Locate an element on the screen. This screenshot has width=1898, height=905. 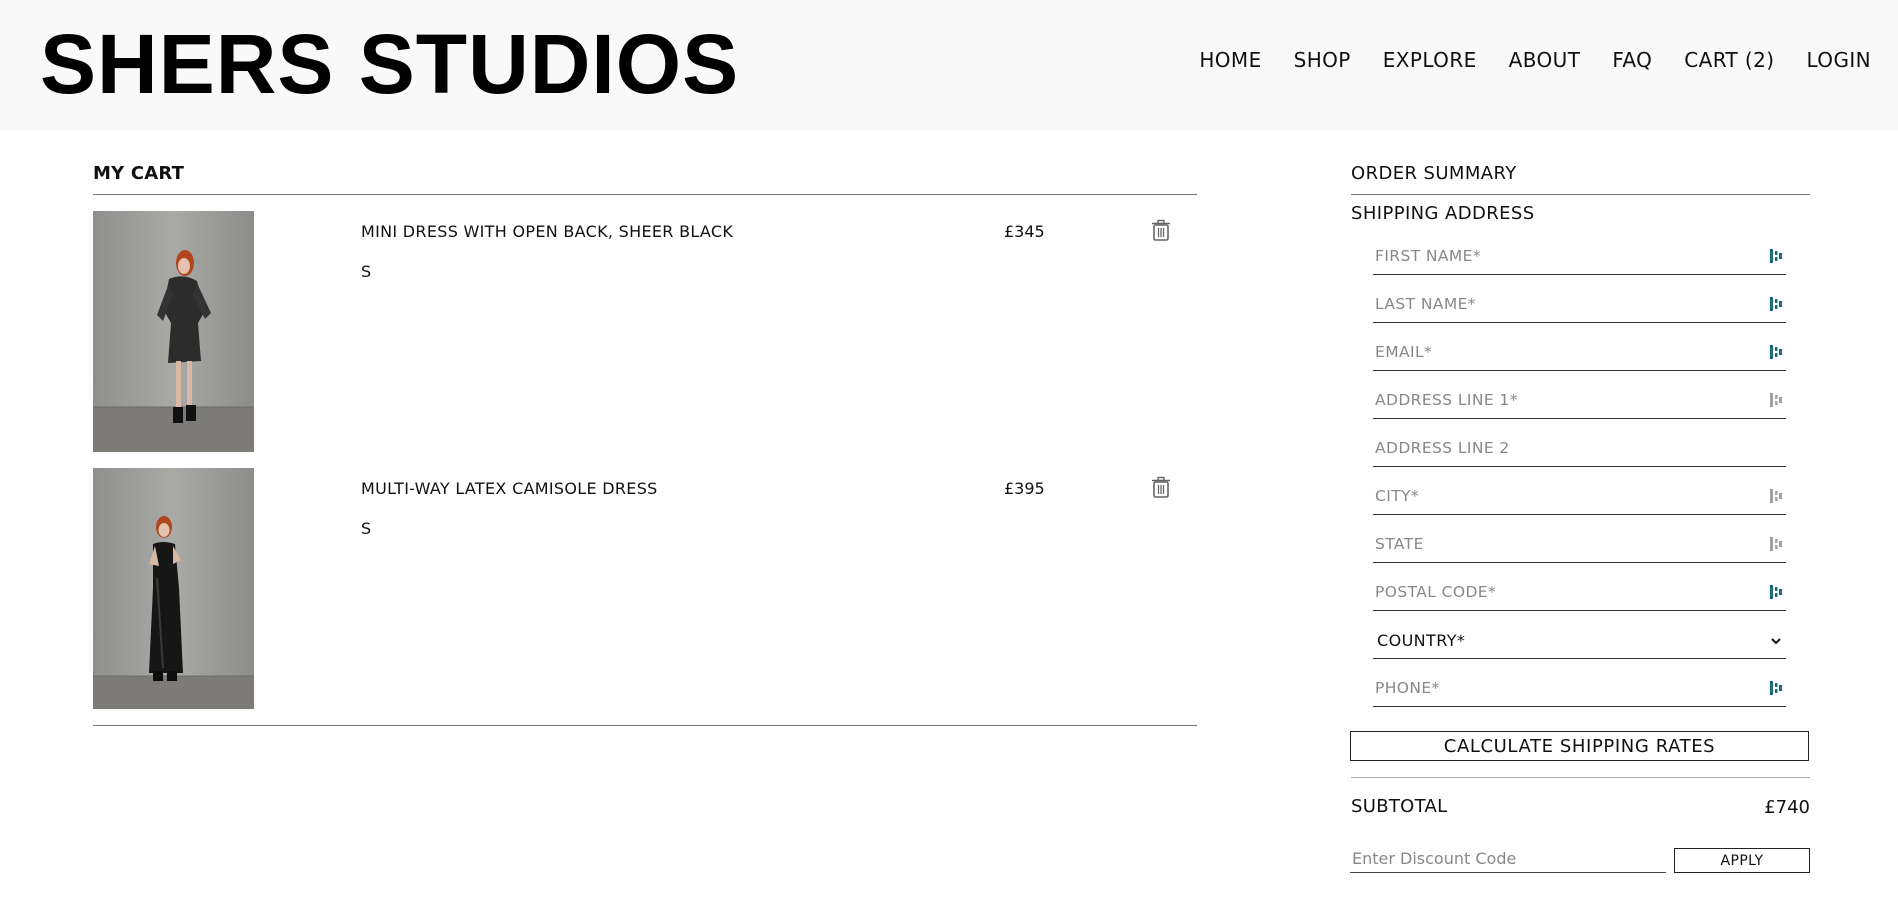
last-name-field is located at coordinates (1579, 305).